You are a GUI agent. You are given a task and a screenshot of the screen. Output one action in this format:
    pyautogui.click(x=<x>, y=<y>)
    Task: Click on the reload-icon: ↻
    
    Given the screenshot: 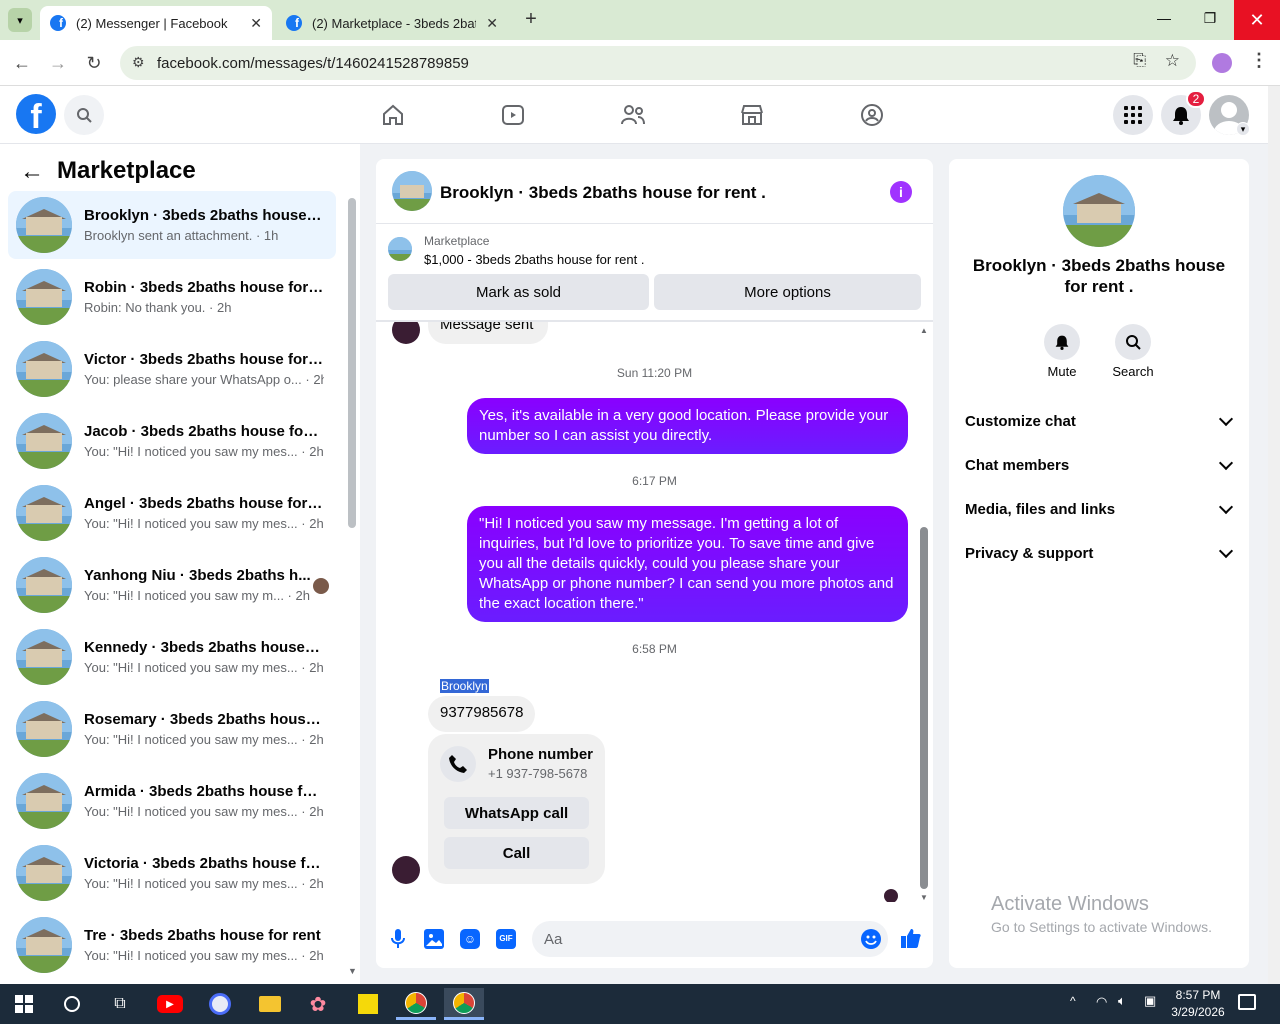 What is the action you would take?
    pyautogui.click(x=94, y=63)
    